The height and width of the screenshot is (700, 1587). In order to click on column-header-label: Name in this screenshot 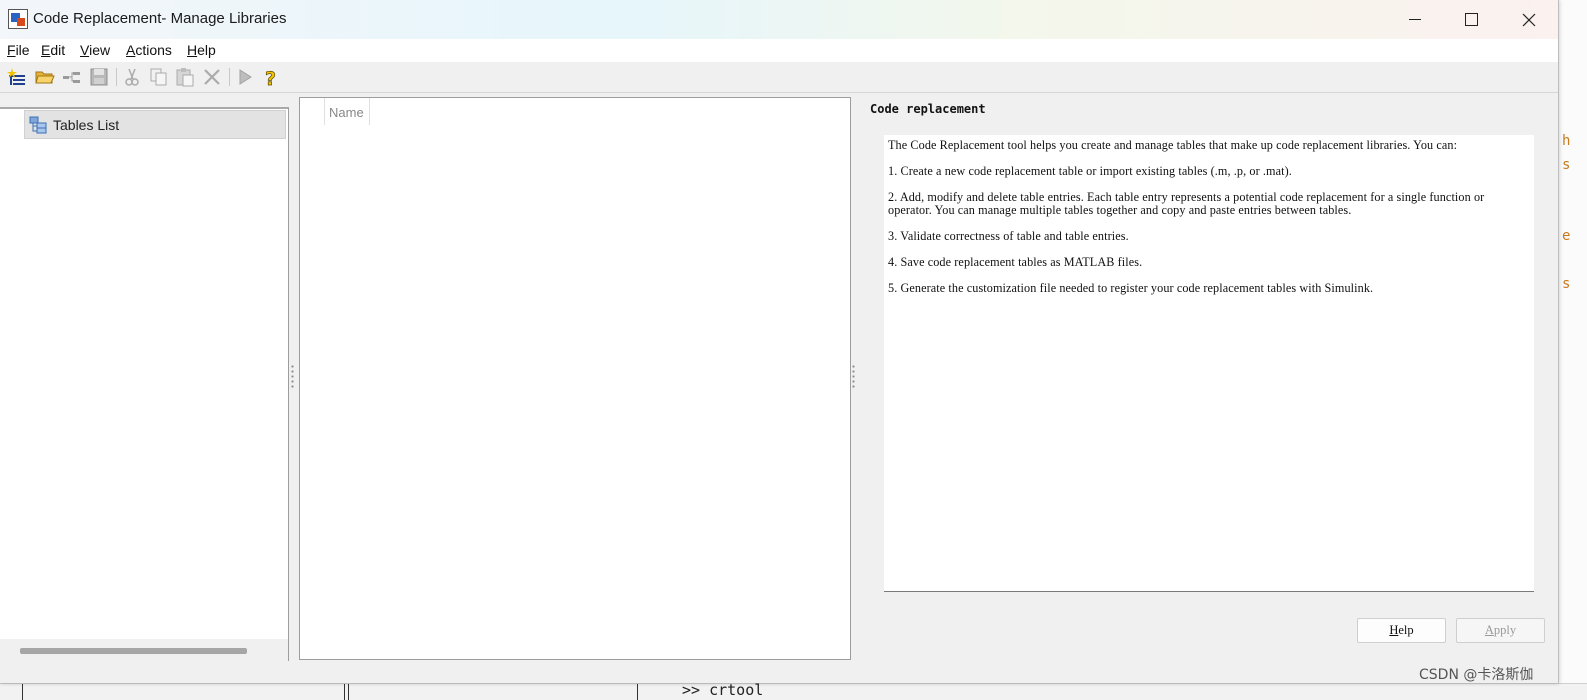, I will do `click(346, 112)`.